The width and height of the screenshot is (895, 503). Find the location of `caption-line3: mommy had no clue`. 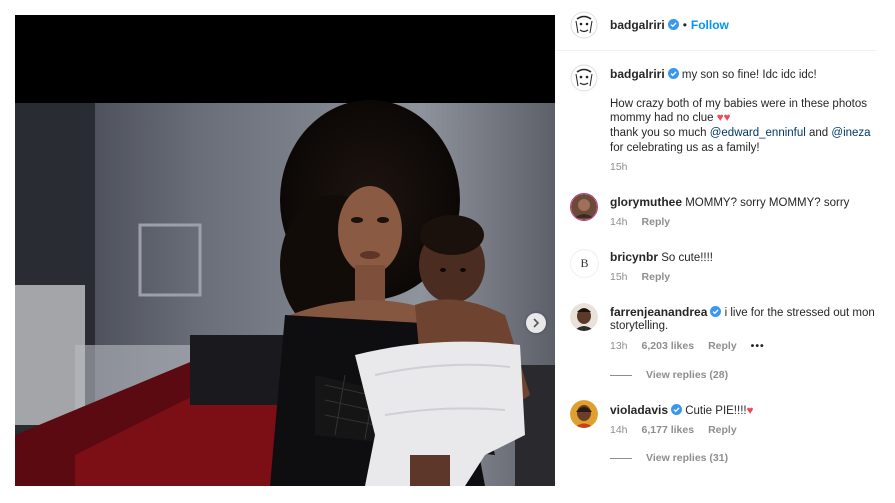

caption-line3: mommy had no clue is located at coordinates (662, 118).